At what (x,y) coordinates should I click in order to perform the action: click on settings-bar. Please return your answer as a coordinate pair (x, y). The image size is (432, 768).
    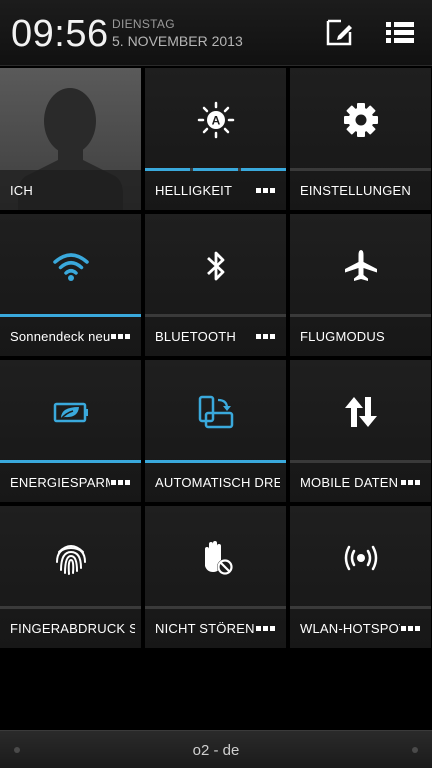
    Looking at the image, I should click on (360, 169).